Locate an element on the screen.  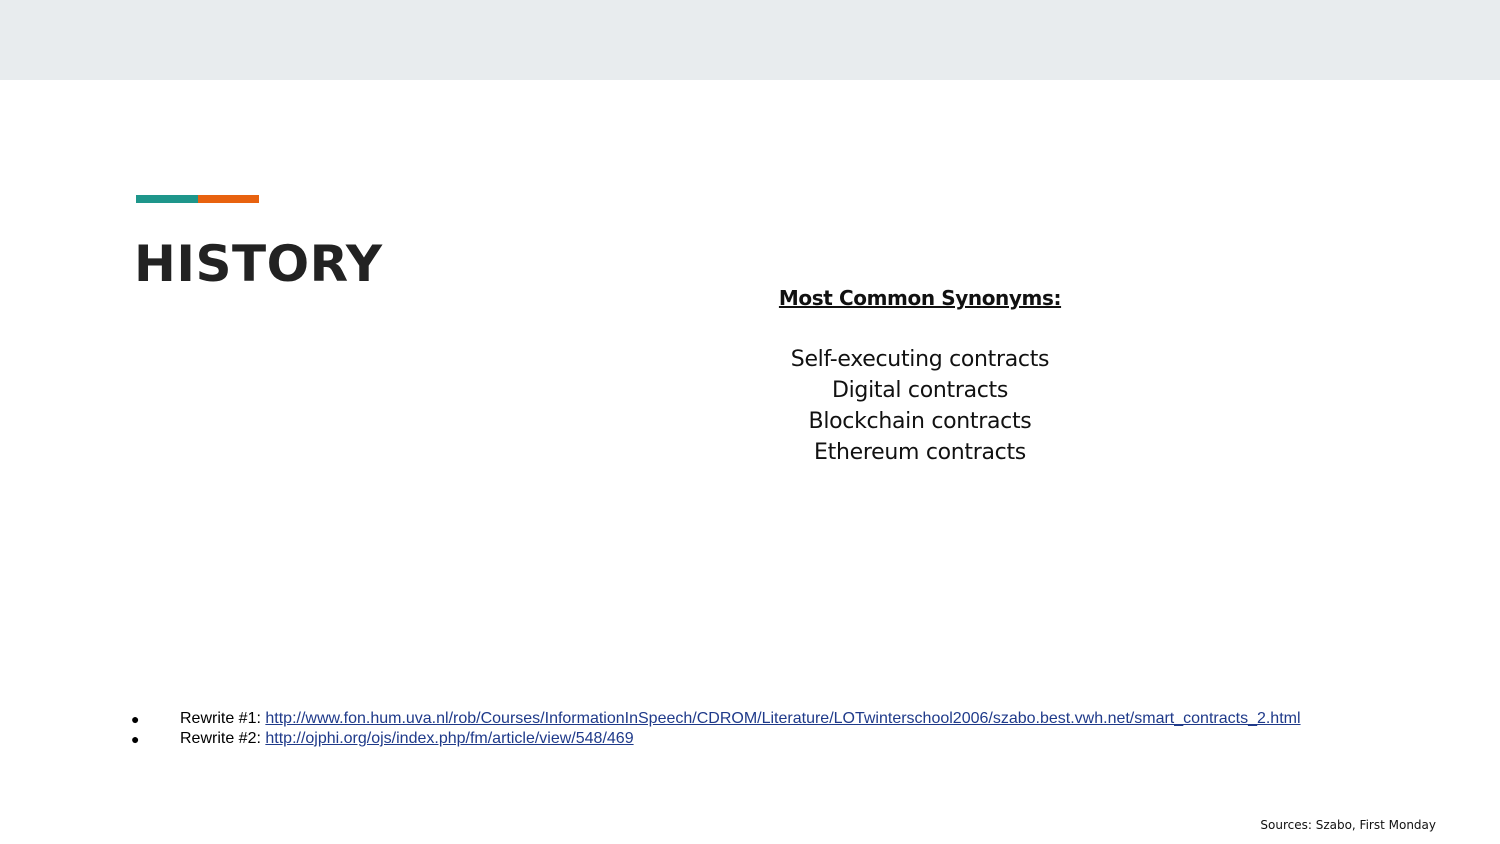
slide-title: HISTORY is located at coordinates (258, 264).